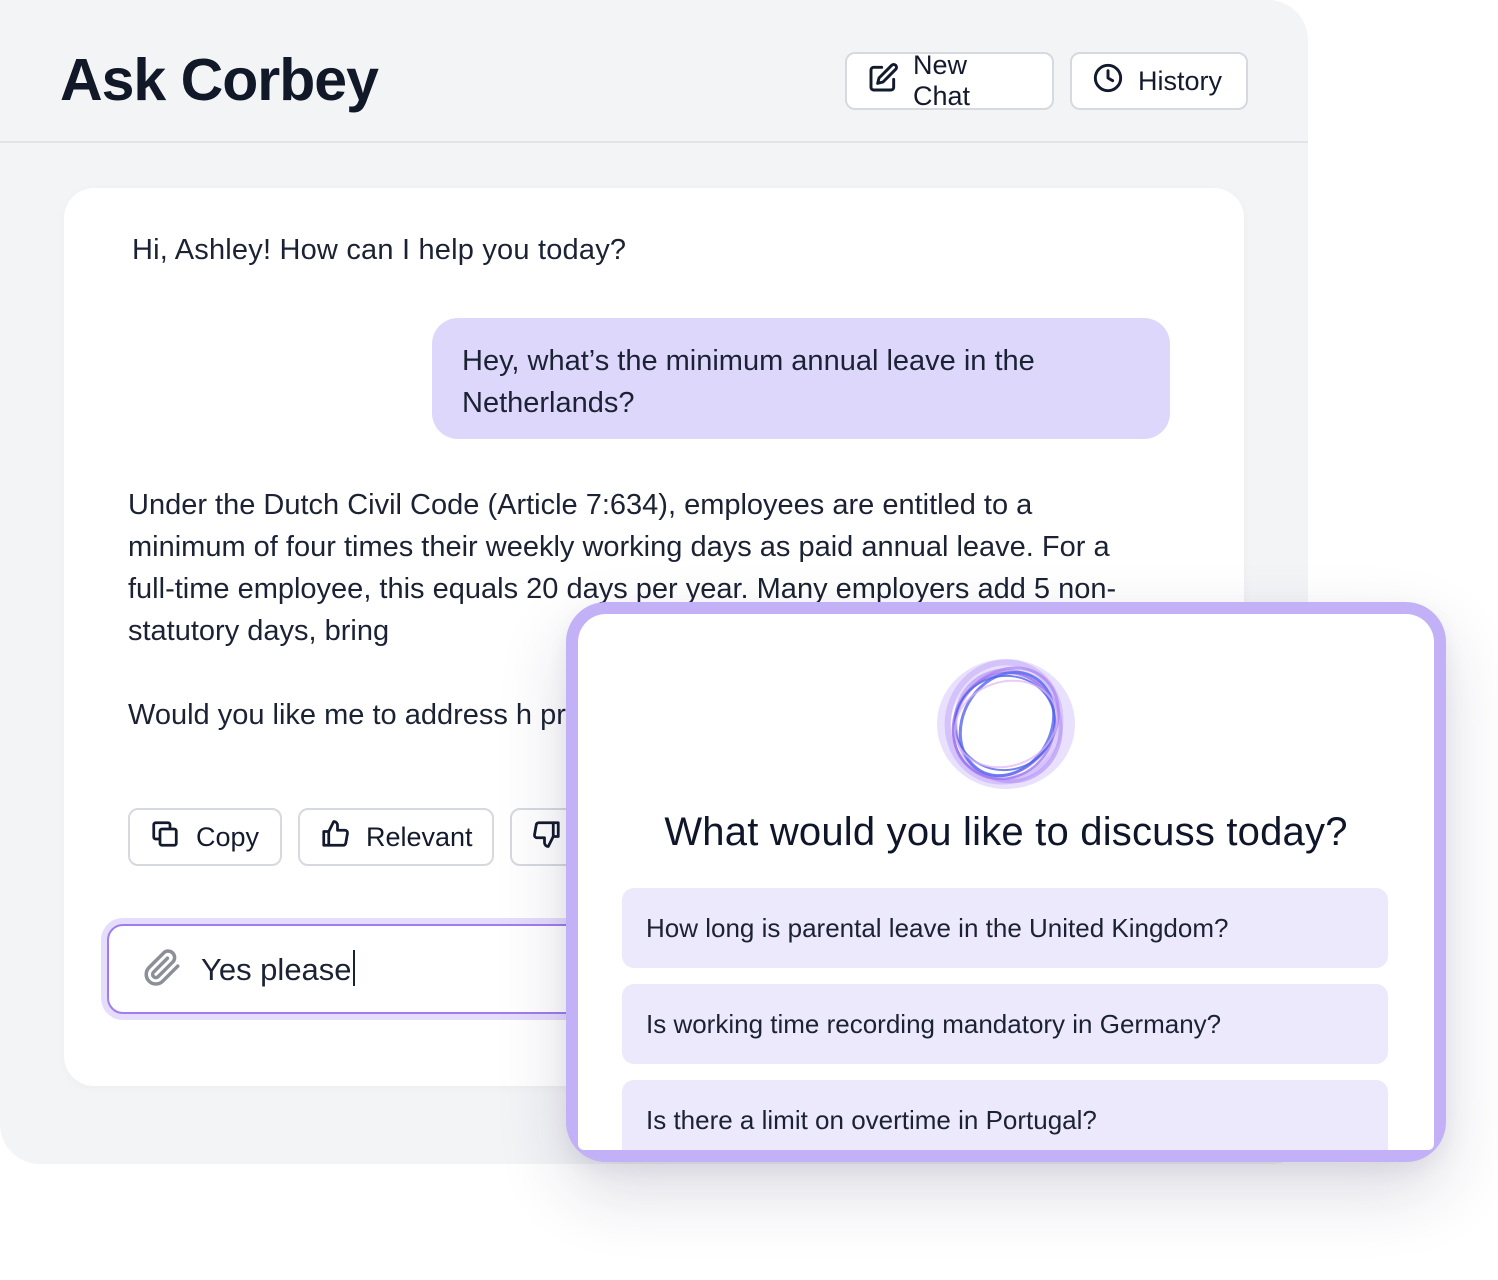 The height and width of the screenshot is (1280, 1498). I want to click on thumbs-up-icon, so click(335, 837).